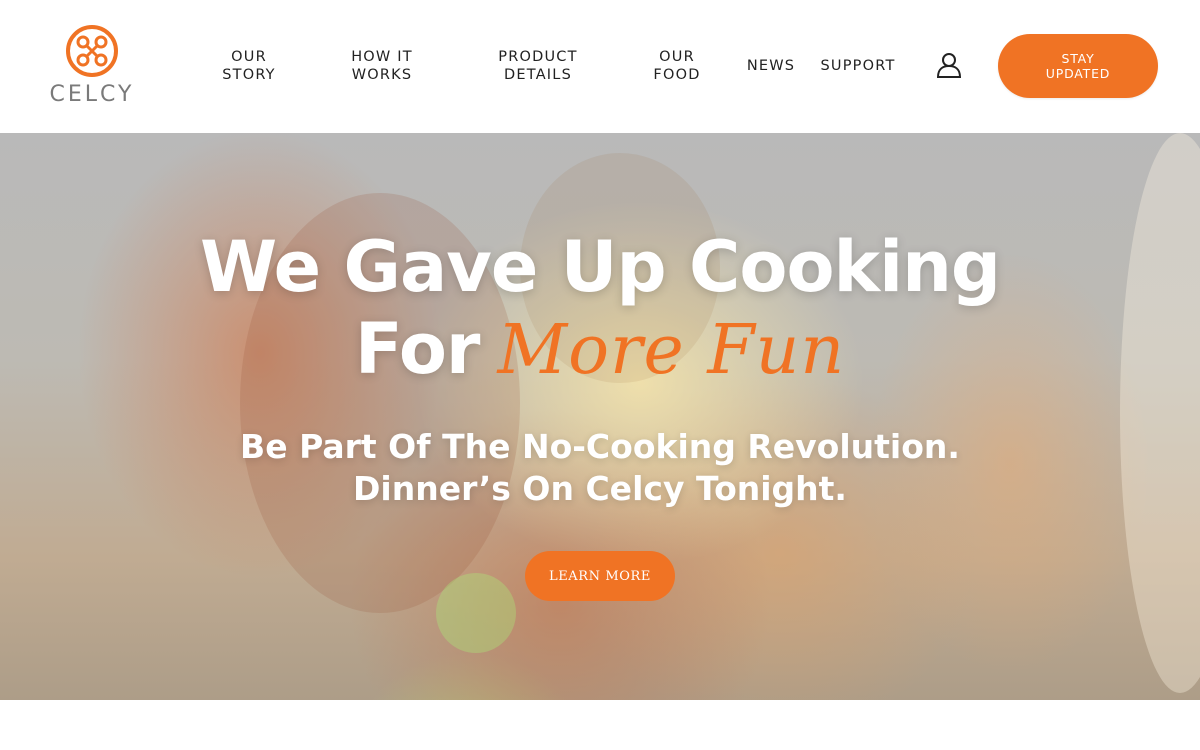 This screenshot has width=1200, height=750. Describe the element at coordinates (249, 66) in the screenshot. I see `nav-our-story: OUR STORY` at that location.